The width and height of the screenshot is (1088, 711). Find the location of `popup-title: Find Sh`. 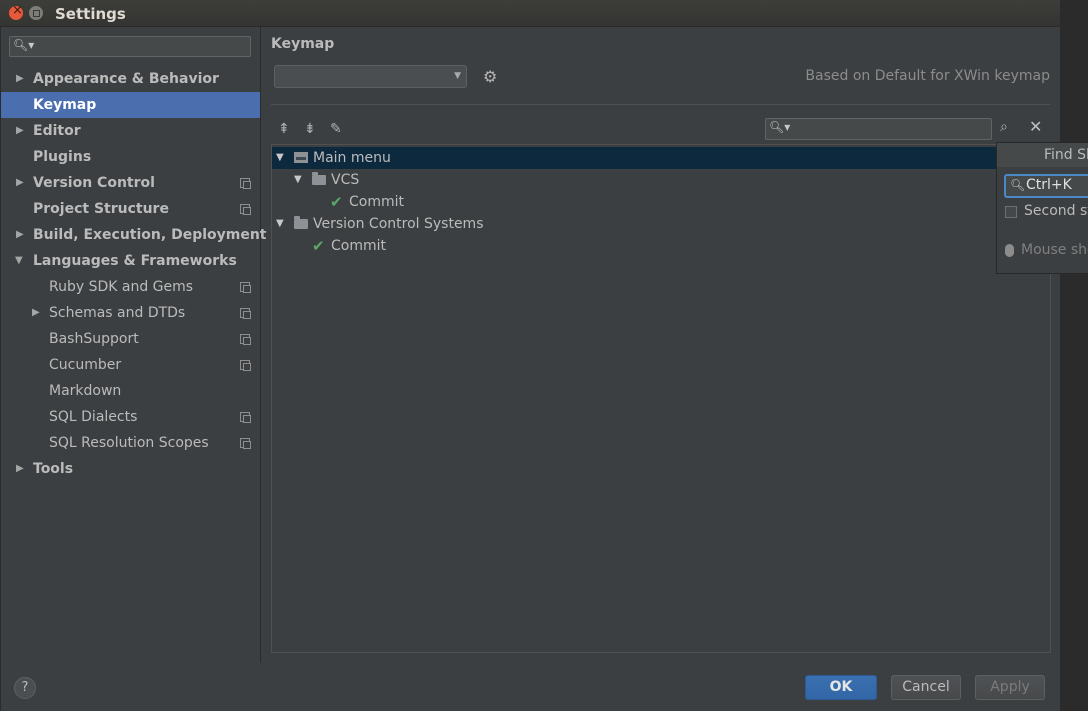

popup-title: Find Sh is located at coordinates (1066, 155).